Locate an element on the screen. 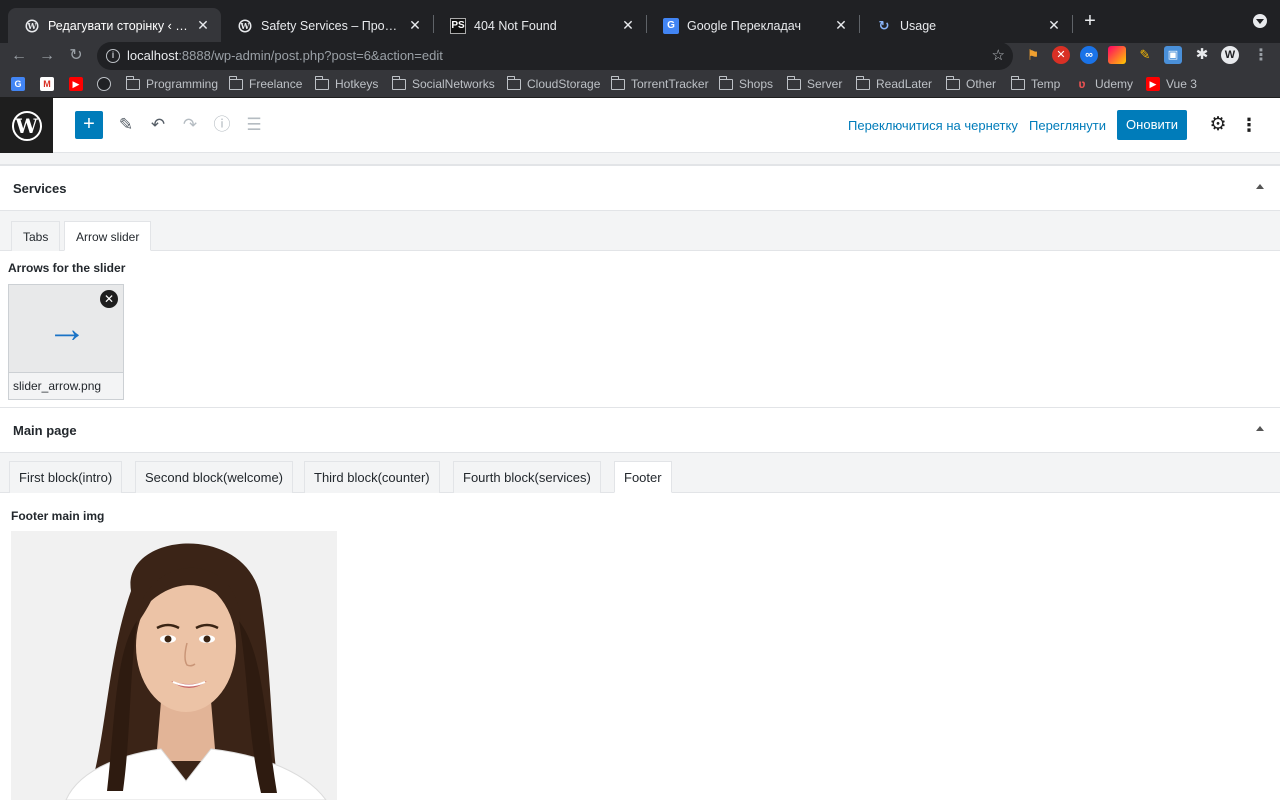 This screenshot has height=800, width=1280. browser-tab-edit-page: W Редагувати сторінку ‹ Safety ✕ is located at coordinates (114, 25).